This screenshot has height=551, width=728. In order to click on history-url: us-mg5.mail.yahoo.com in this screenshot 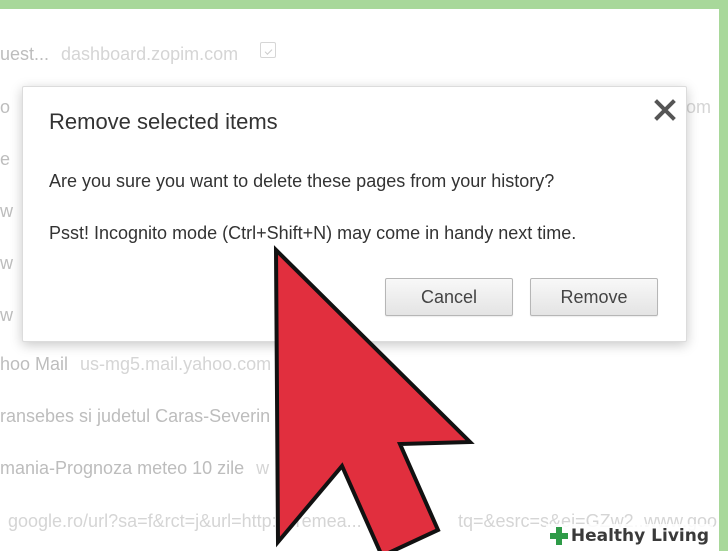, I will do `click(176, 364)`.